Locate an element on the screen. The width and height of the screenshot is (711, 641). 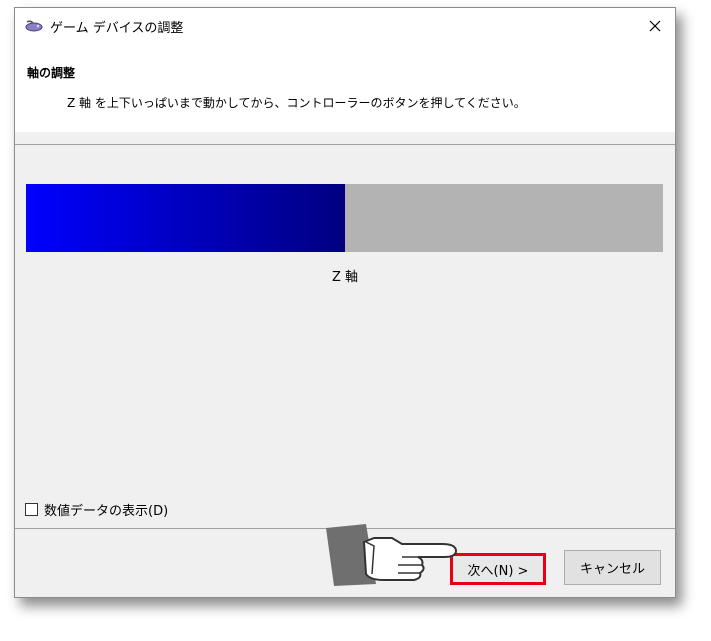
show-values-option: 数値データの表示(D) is located at coordinates (96, 509).